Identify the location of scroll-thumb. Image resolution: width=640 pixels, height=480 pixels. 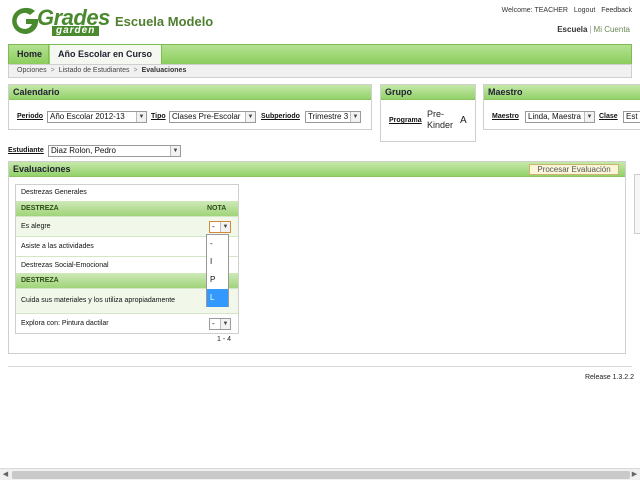
(321, 475).